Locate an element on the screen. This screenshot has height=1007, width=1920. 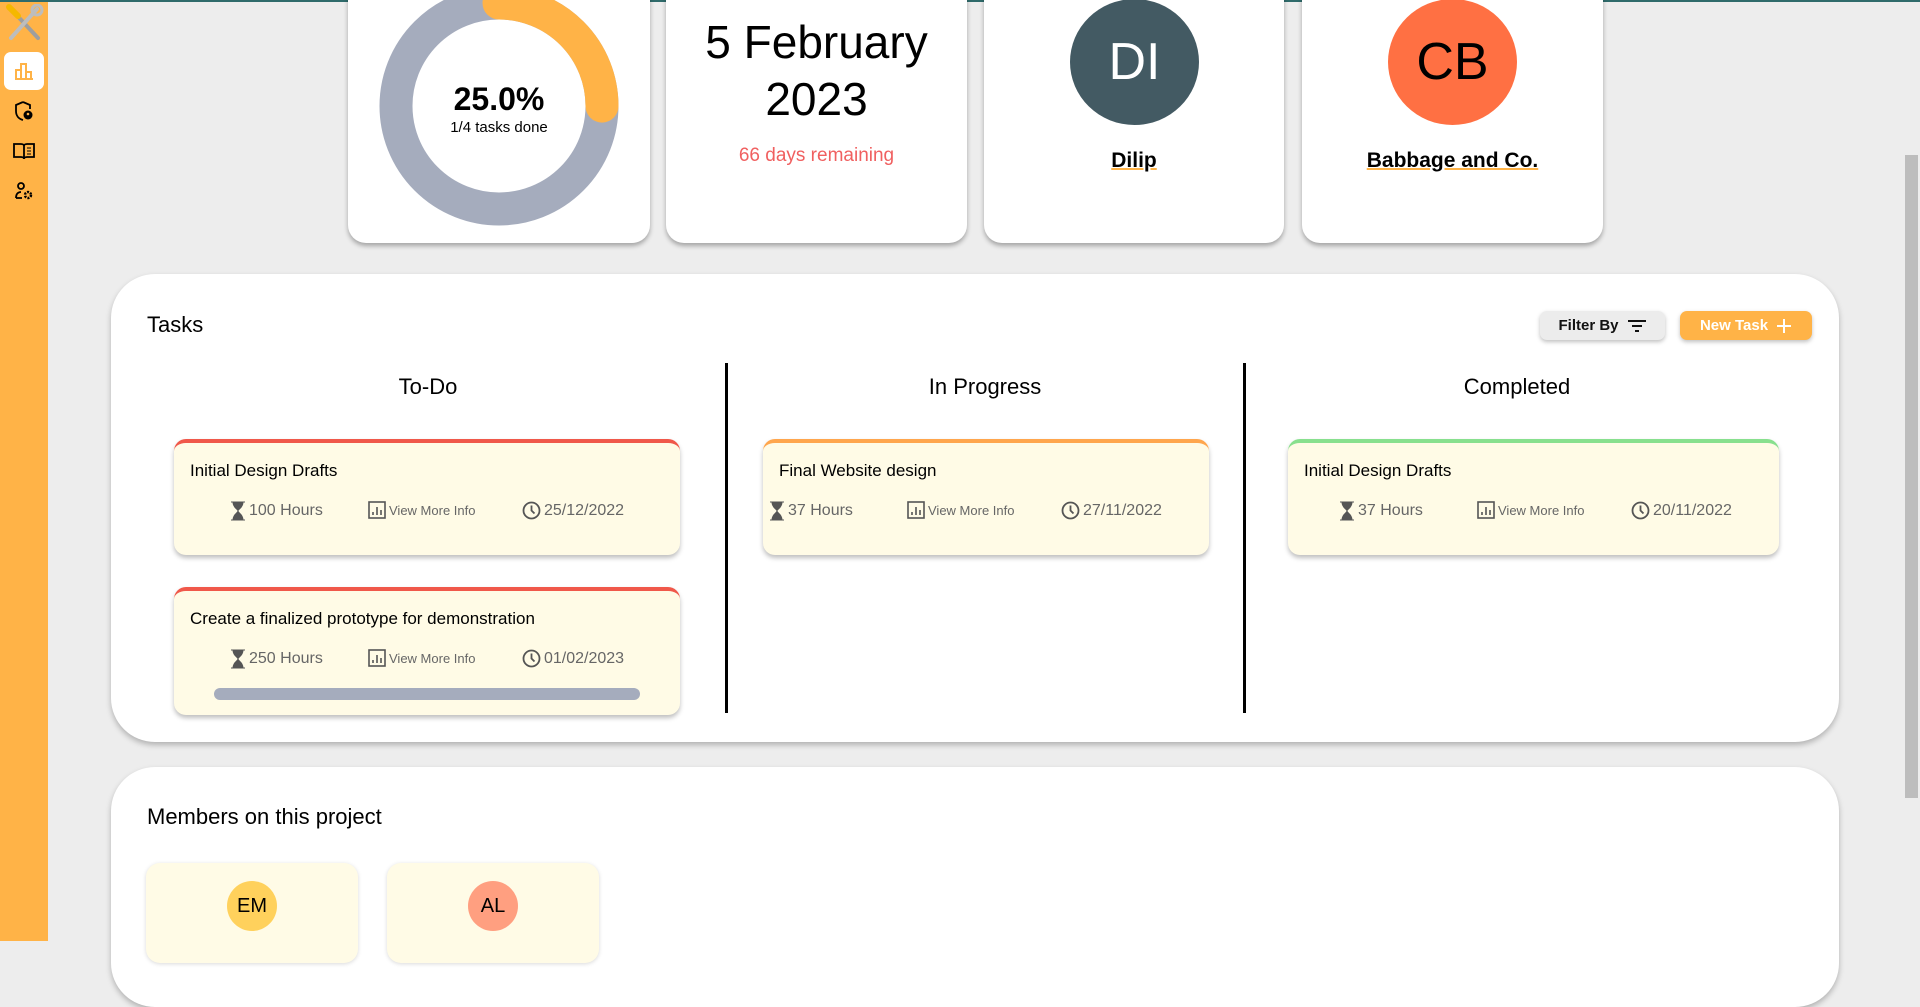
members-title: Members on this project is located at coordinates (264, 816).